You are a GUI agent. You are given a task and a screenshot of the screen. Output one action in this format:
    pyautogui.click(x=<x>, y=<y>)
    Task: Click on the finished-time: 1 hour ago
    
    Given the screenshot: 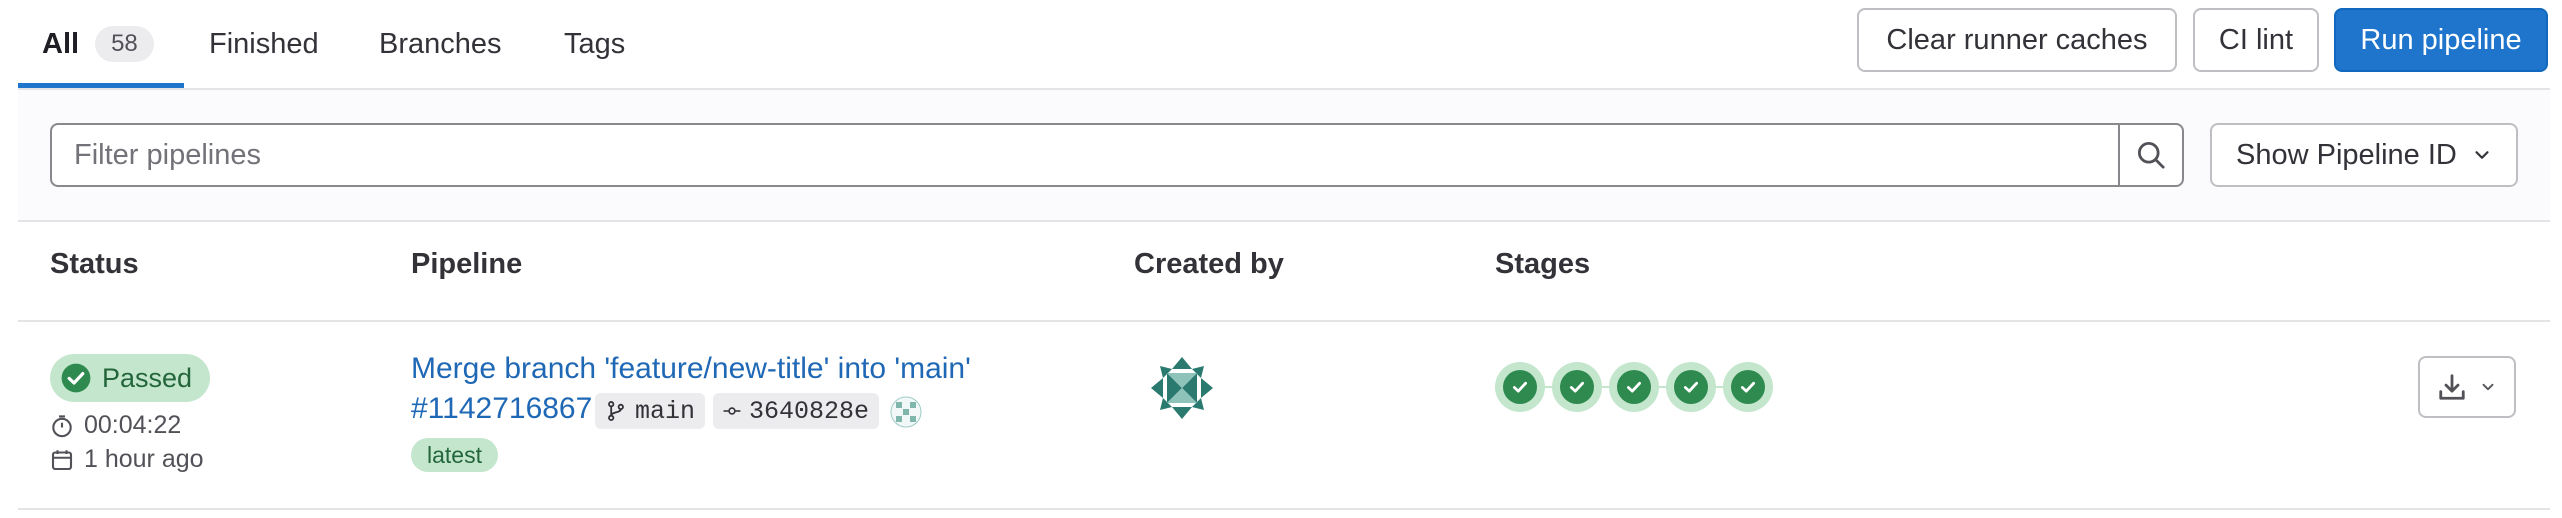 What is the action you would take?
    pyautogui.click(x=127, y=459)
    